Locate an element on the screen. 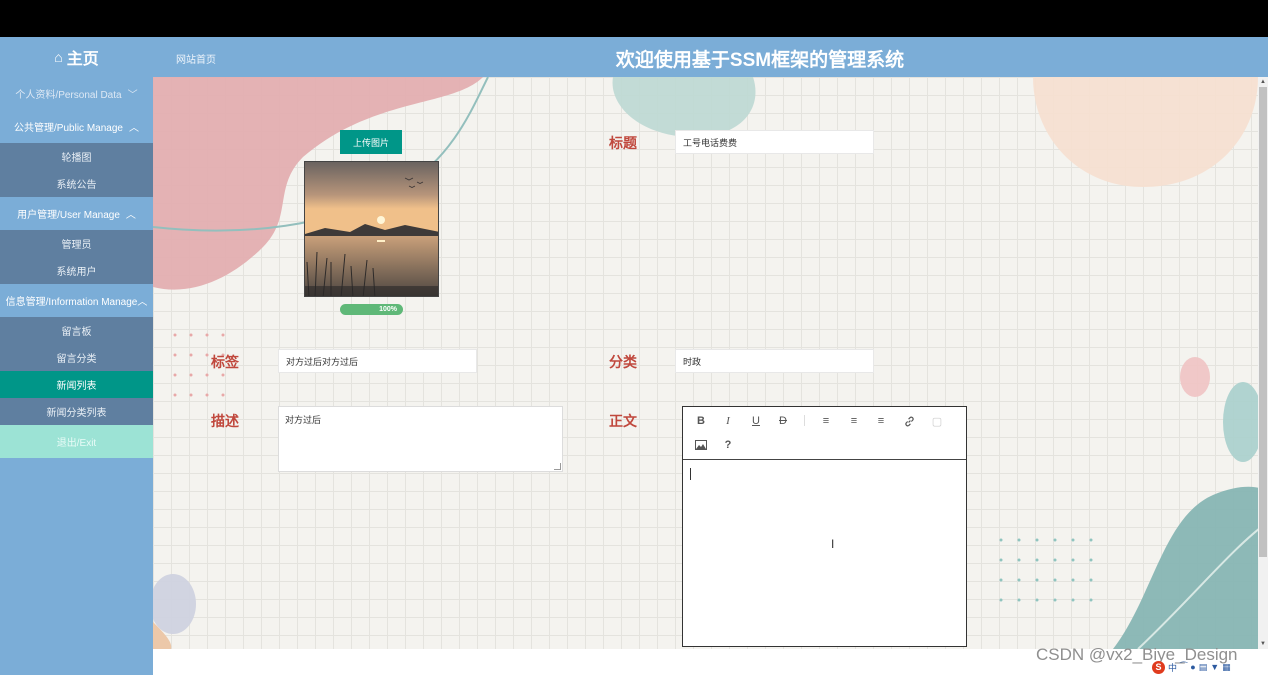  ime-mode: 中 is located at coordinates (1172, 667).